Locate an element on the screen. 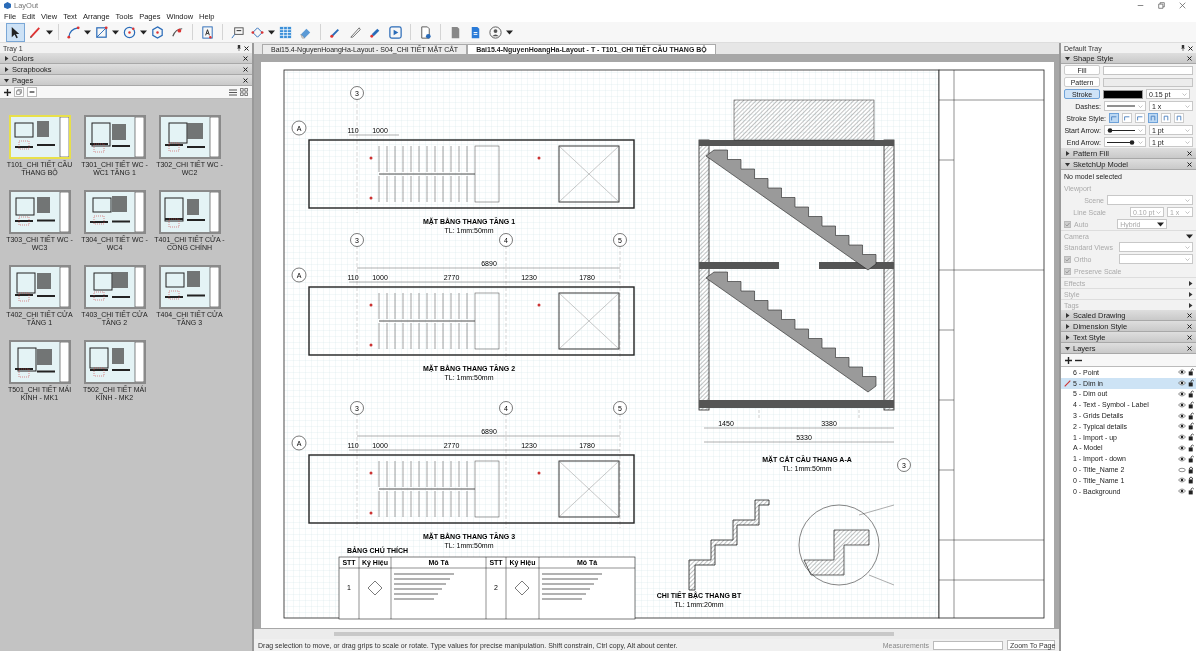 This screenshot has height=651, width=1196. scrollbar-thumb is located at coordinates (614, 634).